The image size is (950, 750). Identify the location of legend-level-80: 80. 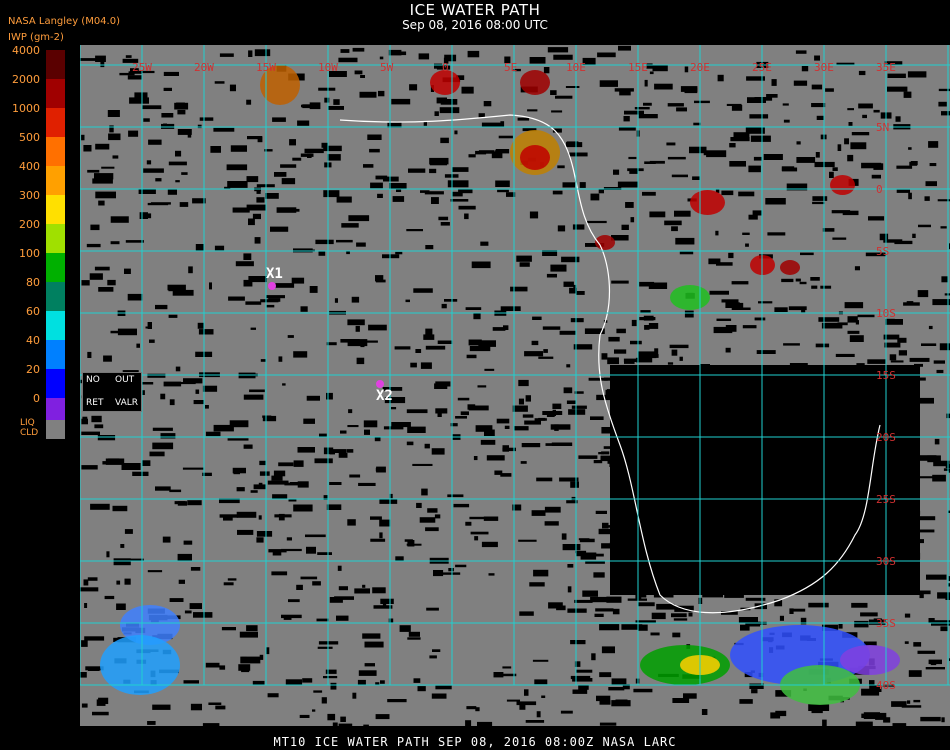
(33, 282).